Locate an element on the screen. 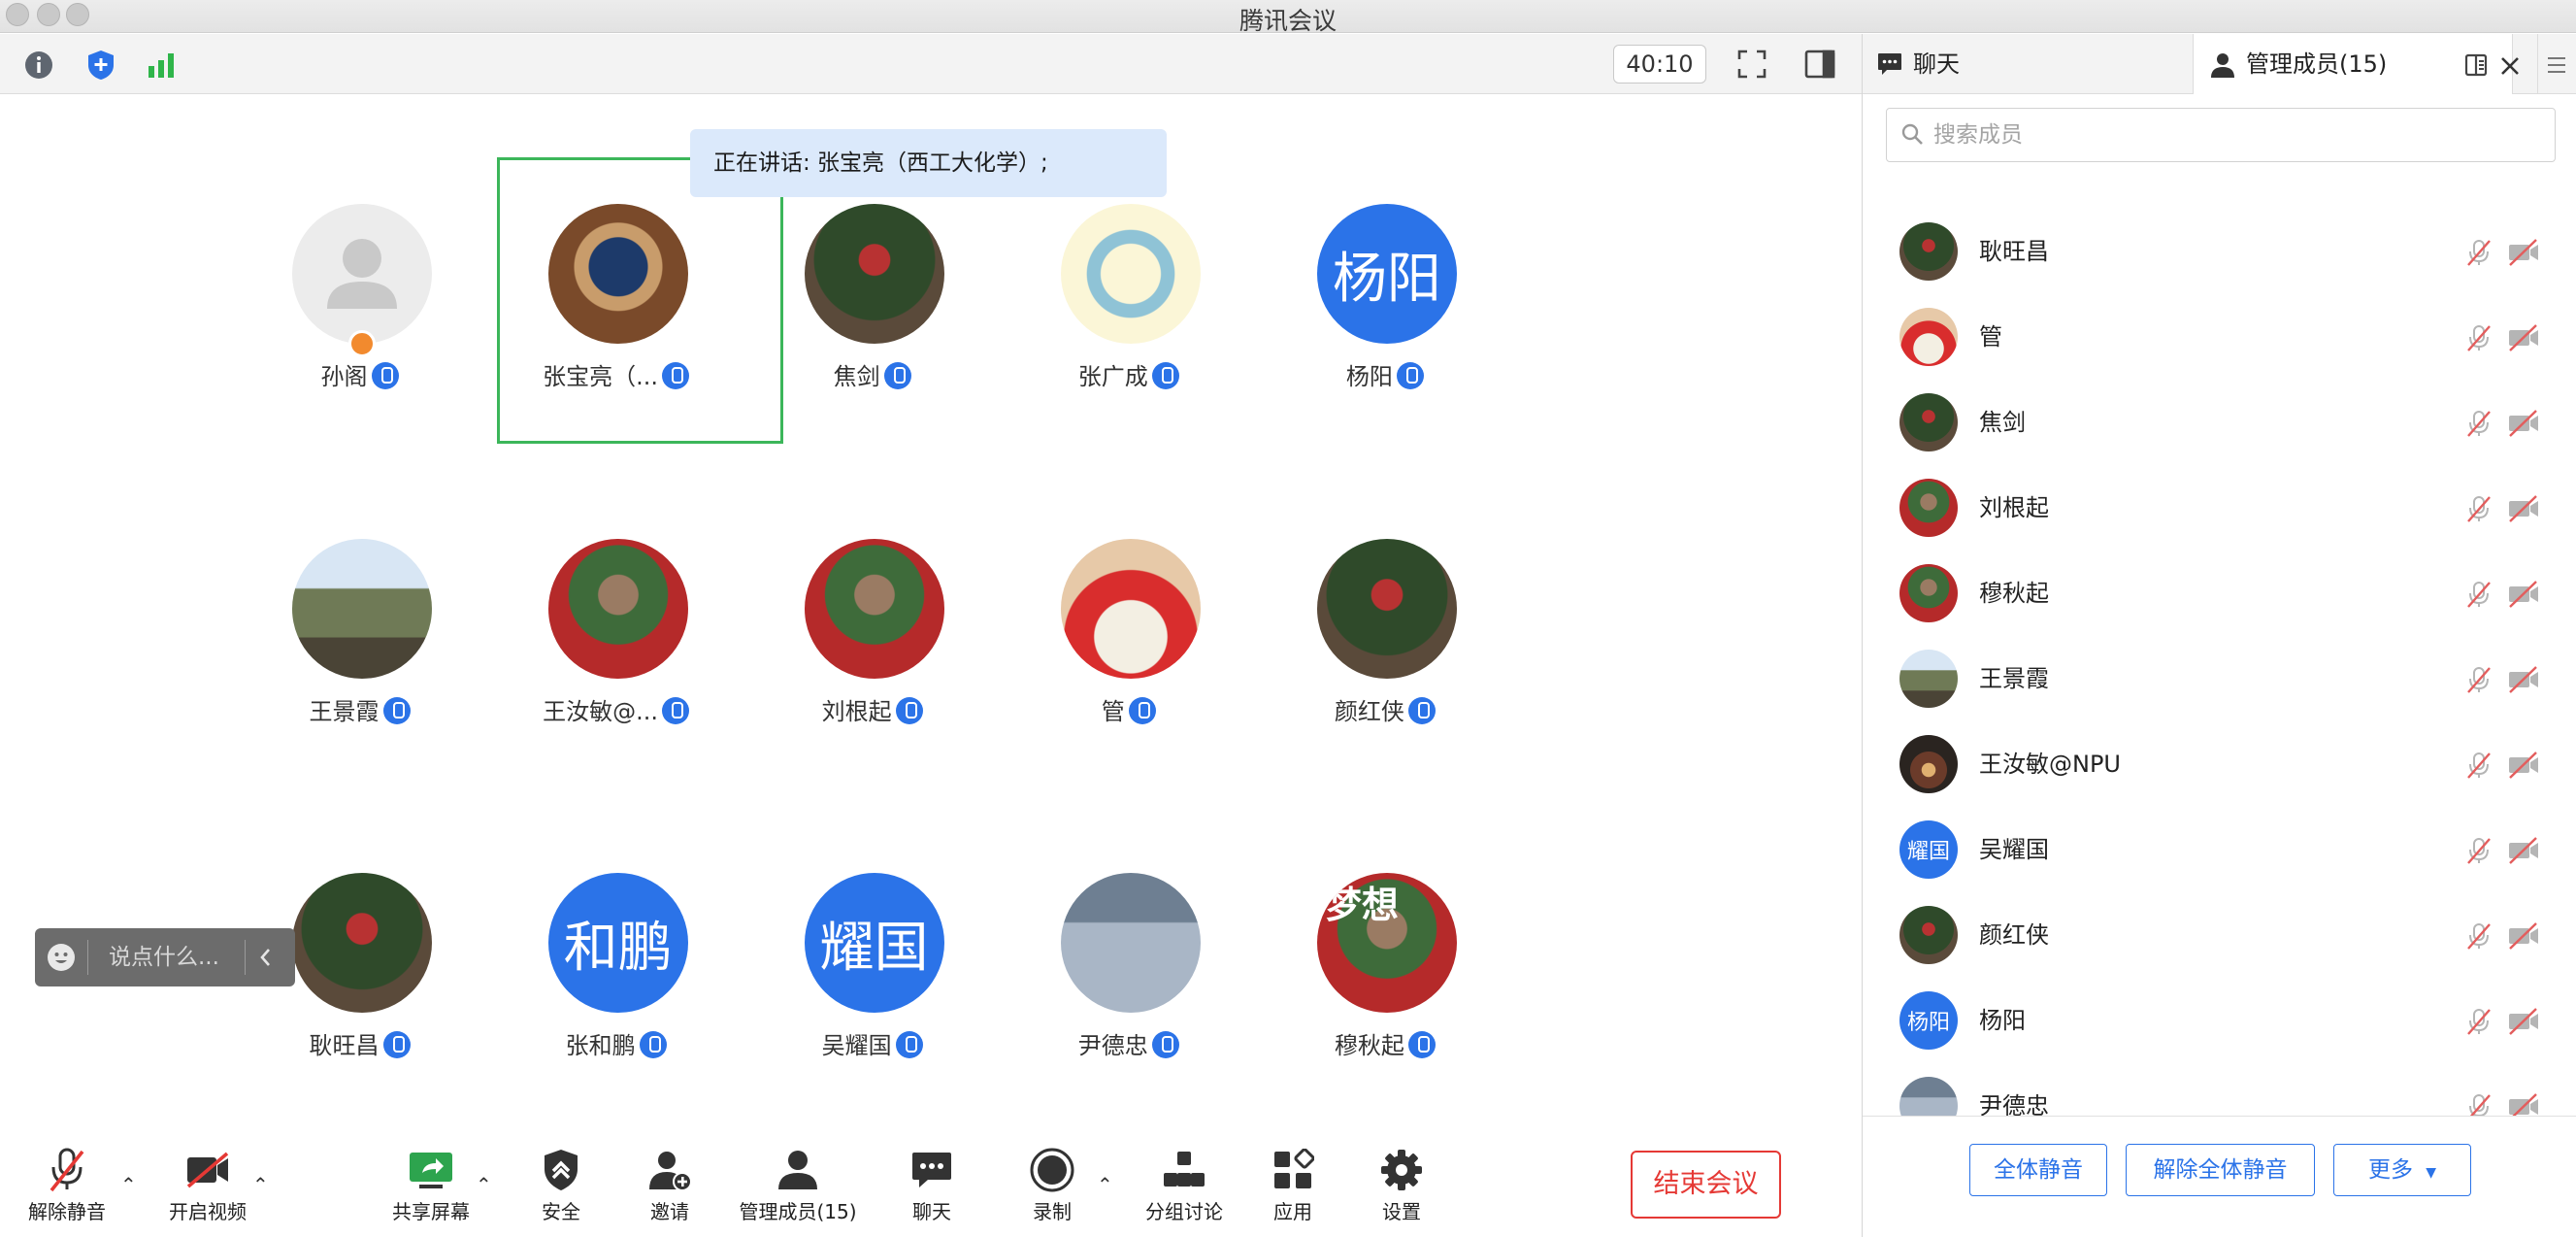  member-row: 穆秋起 is located at coordinates (2219, 593).